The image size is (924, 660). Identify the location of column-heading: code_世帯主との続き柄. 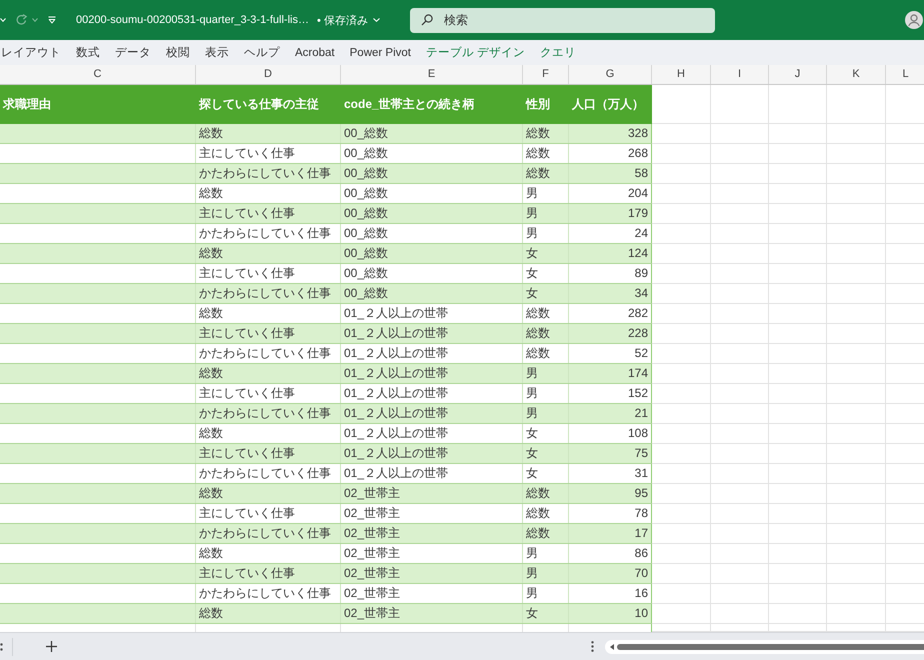
(409, 104).